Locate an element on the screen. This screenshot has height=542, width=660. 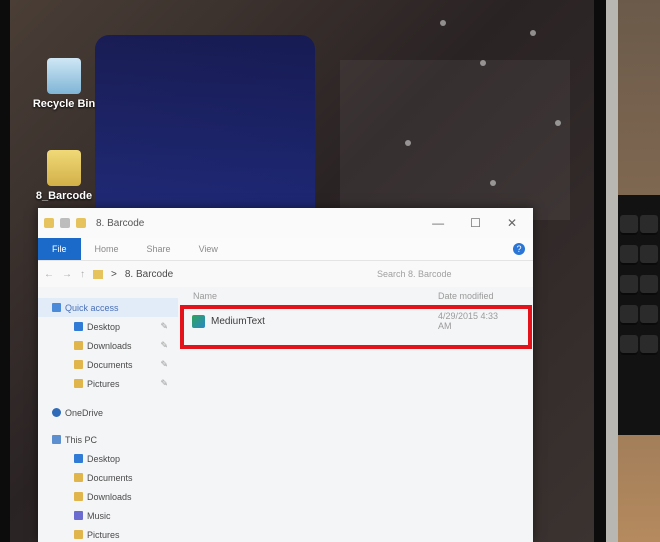
nav-this-pc: This PC is located at coordinates (108, 439).